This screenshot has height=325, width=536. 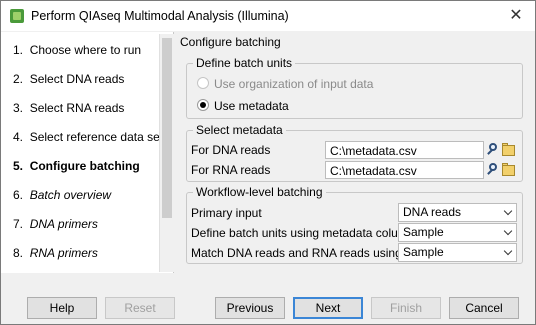 What do you see at coordinates (294, 84) in the screenshot?
I see `radio-label: Use organization of input data` at bounding box center [294, 84].